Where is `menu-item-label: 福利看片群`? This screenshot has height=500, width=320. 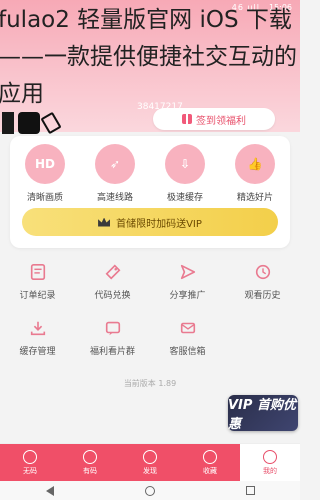 menu-item-label: 福利看片群 is located at coordinates (112, 352).